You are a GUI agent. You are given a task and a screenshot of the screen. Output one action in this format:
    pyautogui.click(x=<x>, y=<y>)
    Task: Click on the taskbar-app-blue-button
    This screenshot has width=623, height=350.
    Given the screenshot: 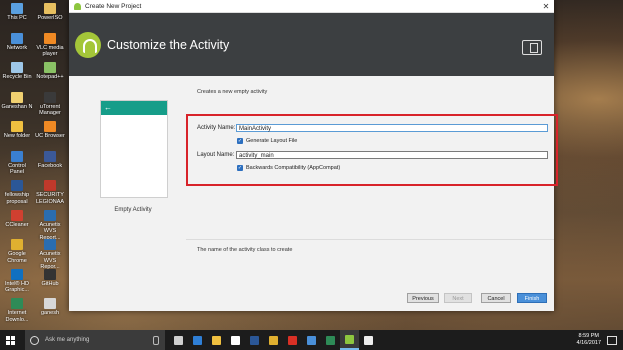 What is the action you would take?
    pyautogui.click(x=311, y=340)
    